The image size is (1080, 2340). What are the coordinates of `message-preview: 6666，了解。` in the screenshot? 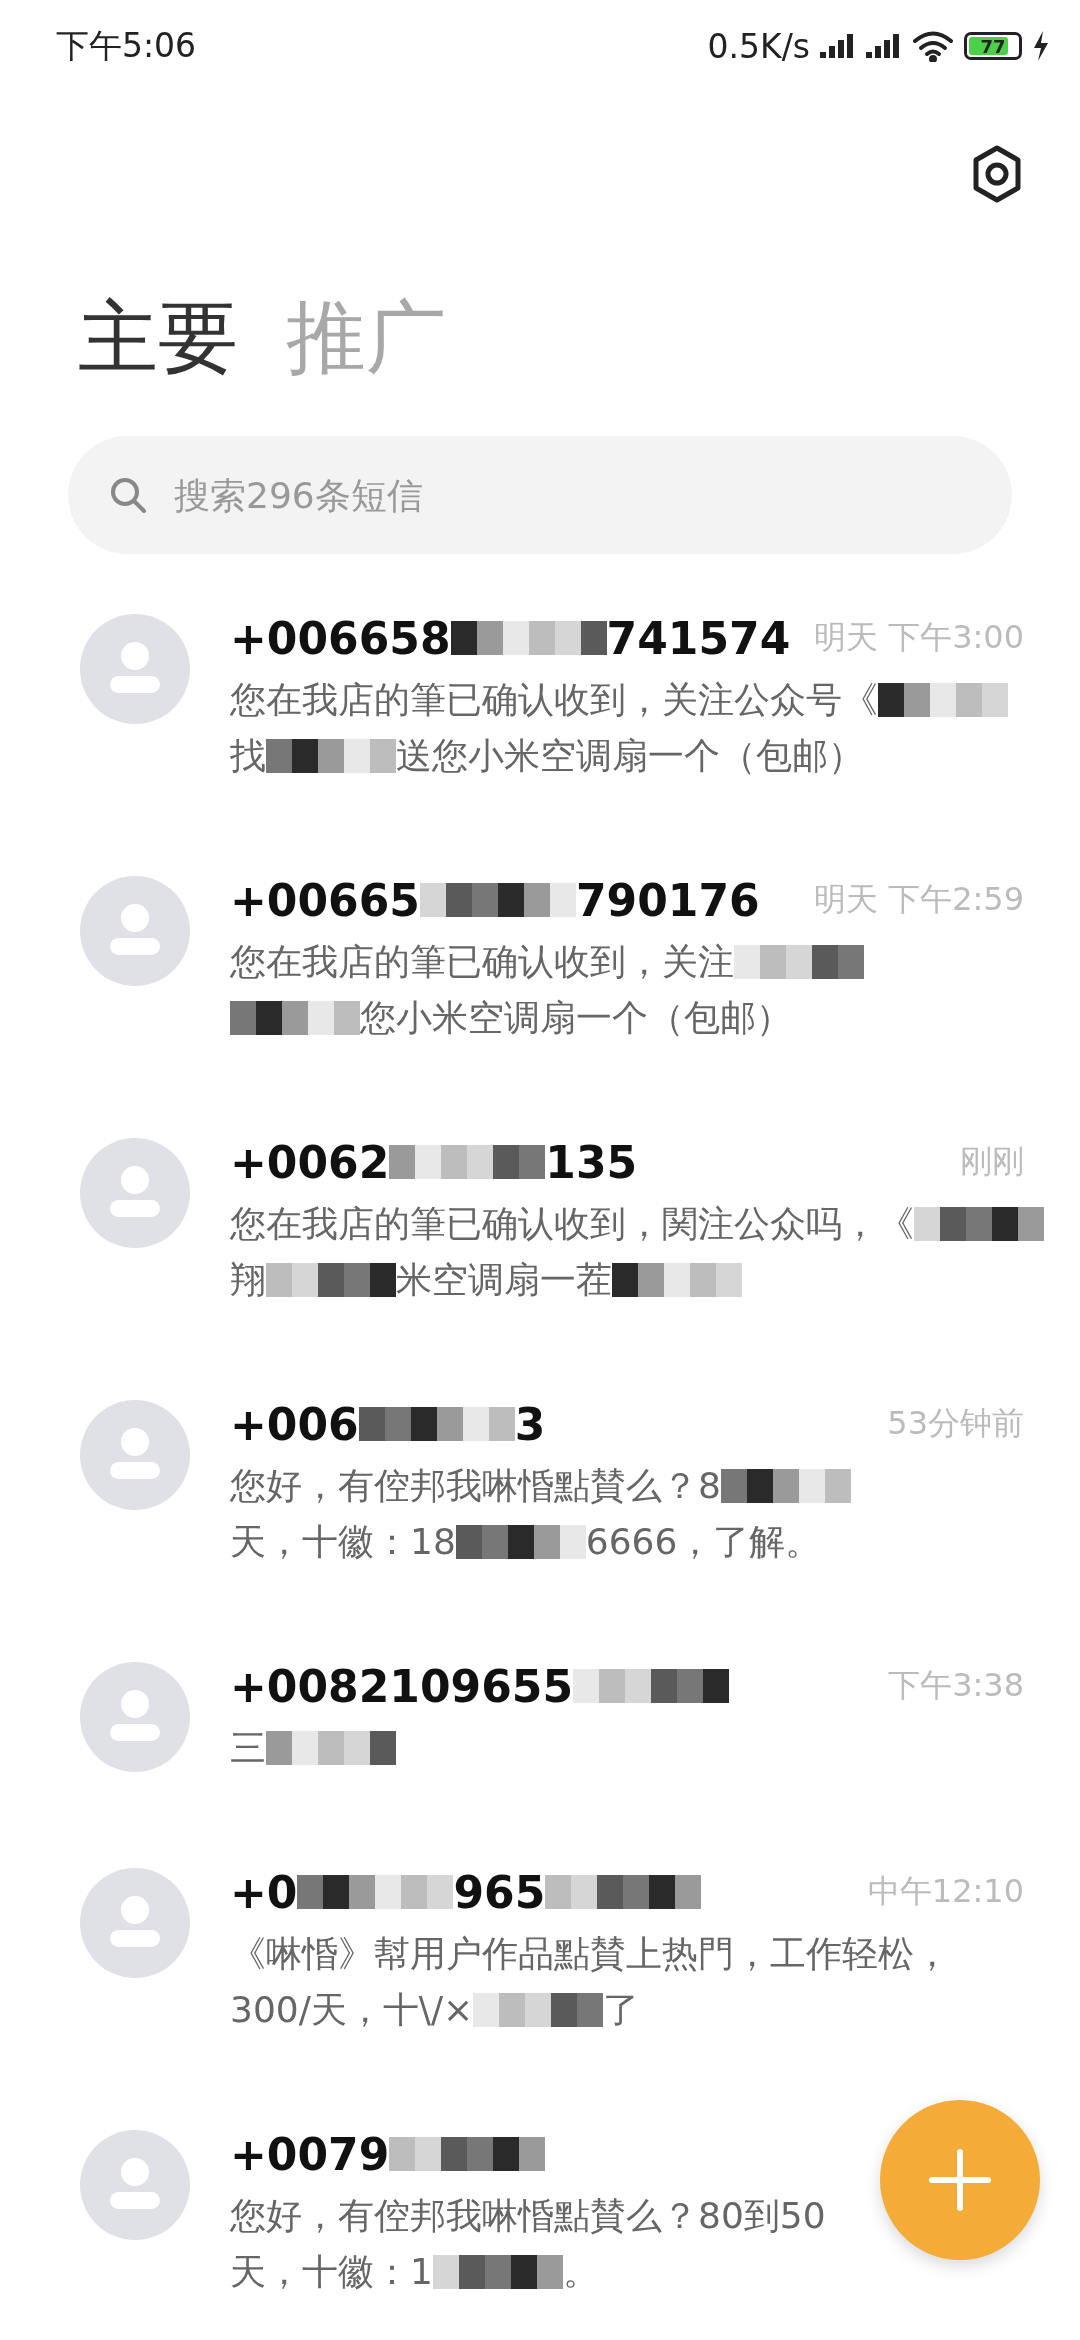 It's located at (703, 1541).